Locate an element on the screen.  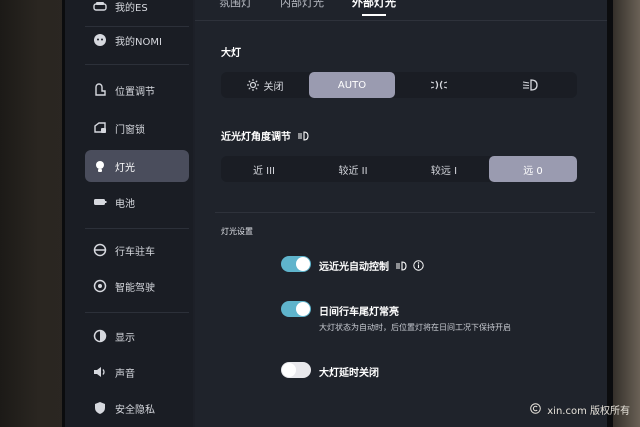
parking-light-icon is located at coordinates (439, 85).